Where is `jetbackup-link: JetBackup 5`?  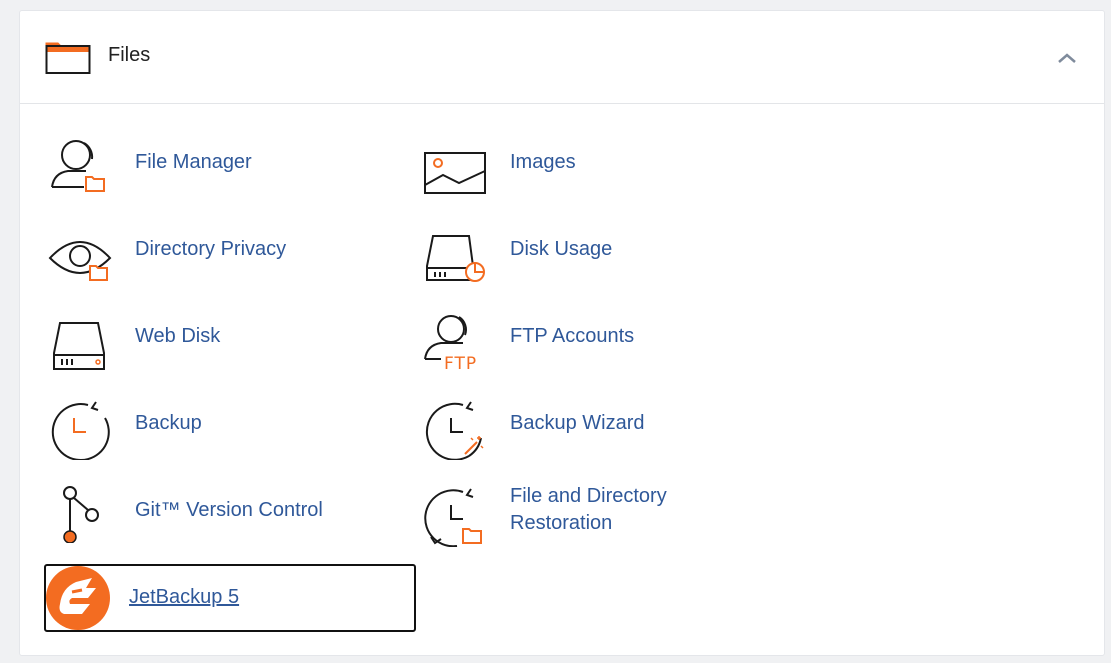
jetbackup-link: JetBackup 5 is located at coordinates (230, 598).